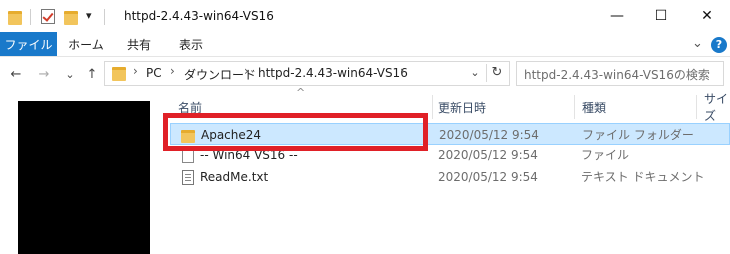 This screenshot has height=254, width=730. What do you see at coordinates (301, 92) in the screenshot?
I see `sort-indicator-icon: ^` at bounding box center [301, 92].